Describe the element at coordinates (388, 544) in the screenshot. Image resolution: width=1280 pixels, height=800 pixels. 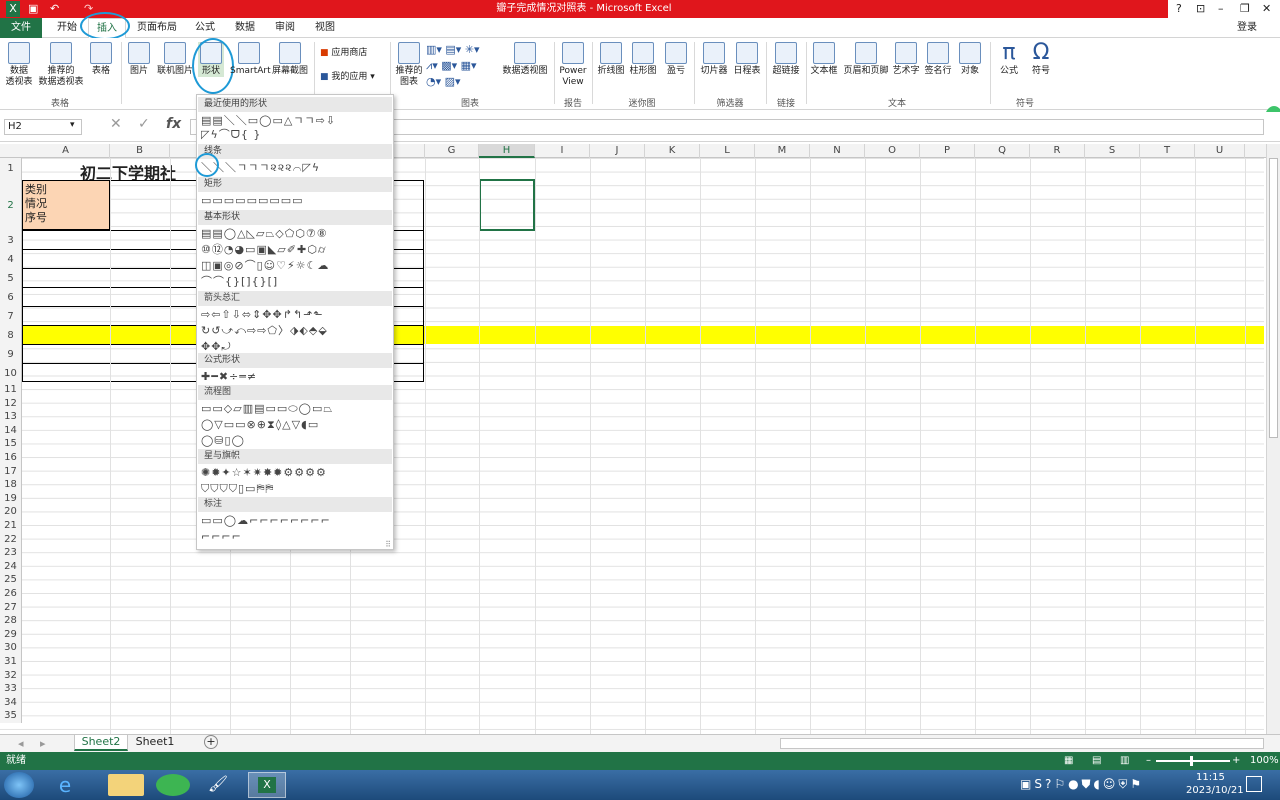
I see `resize-grip-icon: ⠿` at that location.